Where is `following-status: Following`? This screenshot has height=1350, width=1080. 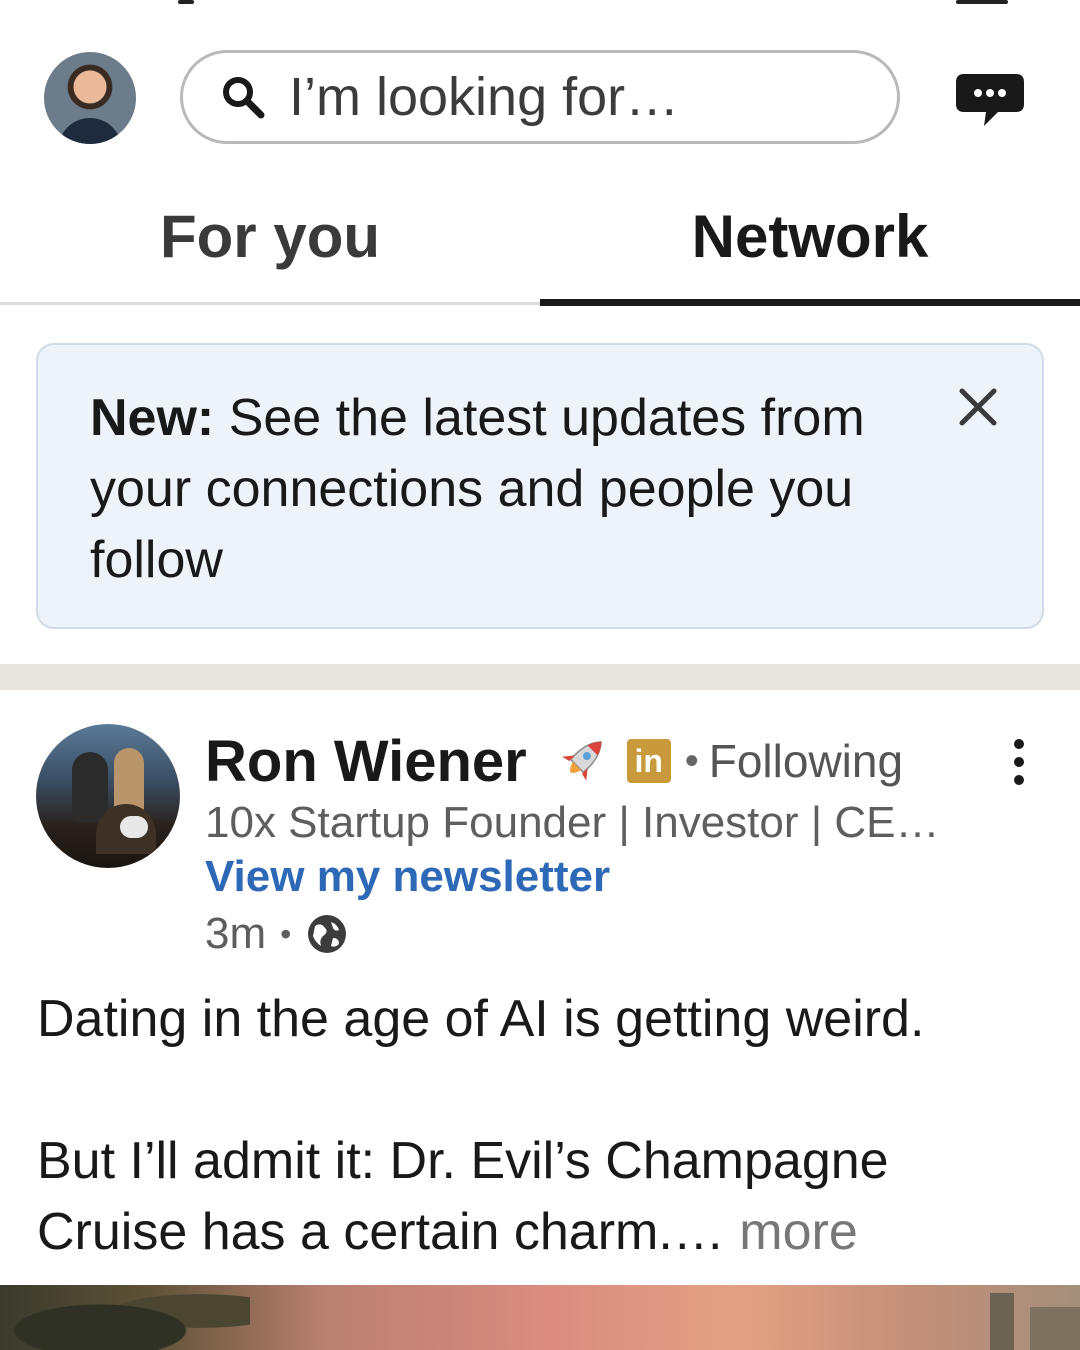
following-status: Following is located at coordinates (806, 761).